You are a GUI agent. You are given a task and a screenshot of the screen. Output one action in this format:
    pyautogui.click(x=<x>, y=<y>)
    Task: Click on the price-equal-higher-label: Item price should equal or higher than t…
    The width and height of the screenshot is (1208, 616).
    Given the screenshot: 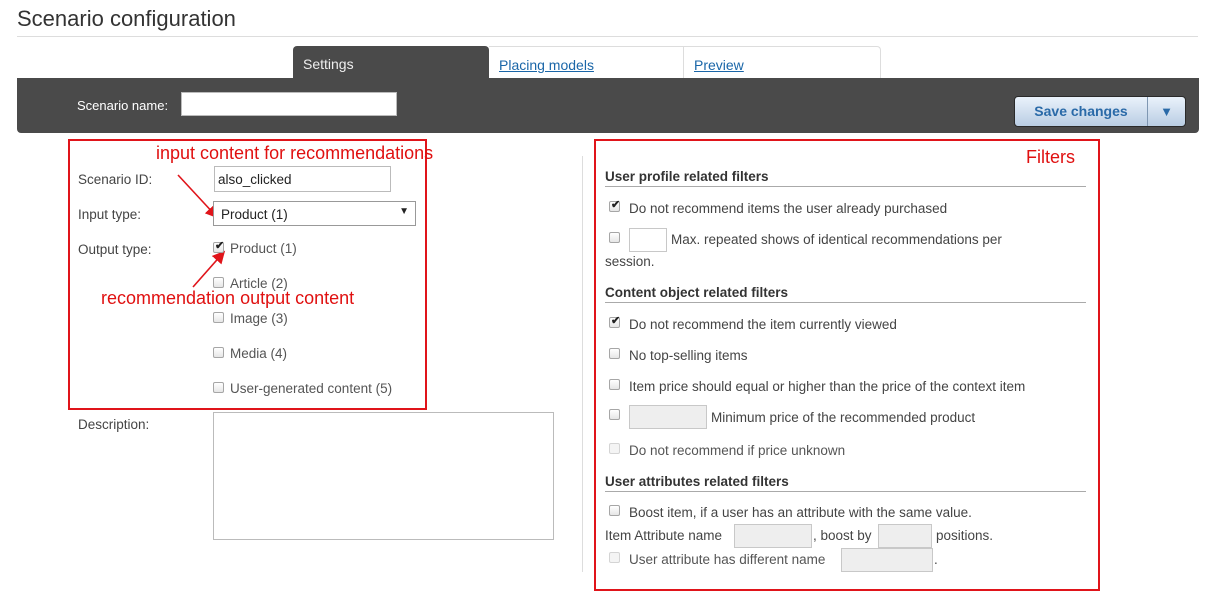 What is the action you would take?
    pyautogui.click(x=827, y=386)
    